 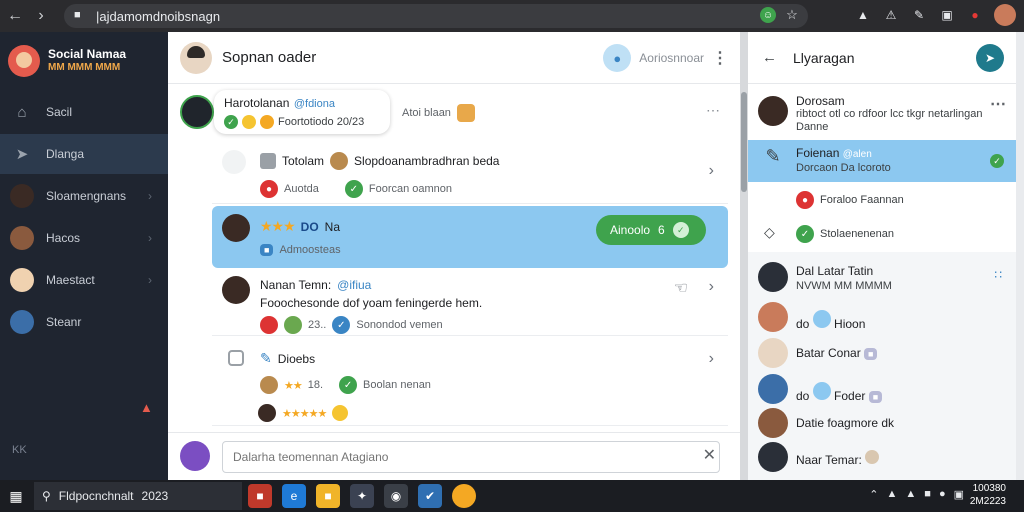 I want to click on windows-start-icon: ▦, so click(x=16, y=496).